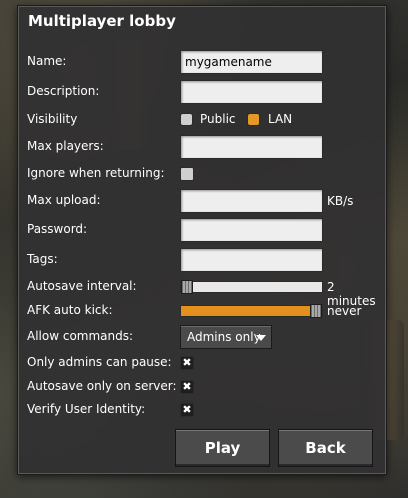 The width and height of the screenshot is (408, 498). Describe the element at coordinates (102, 21) in the screenshot. I see `dialog-title: Multiplayer lobby` at that location.